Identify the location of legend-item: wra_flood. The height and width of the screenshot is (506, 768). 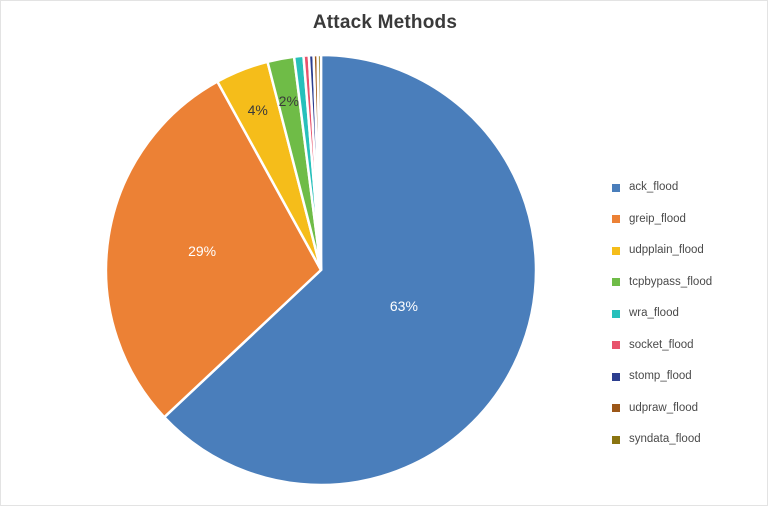
(687, 314).